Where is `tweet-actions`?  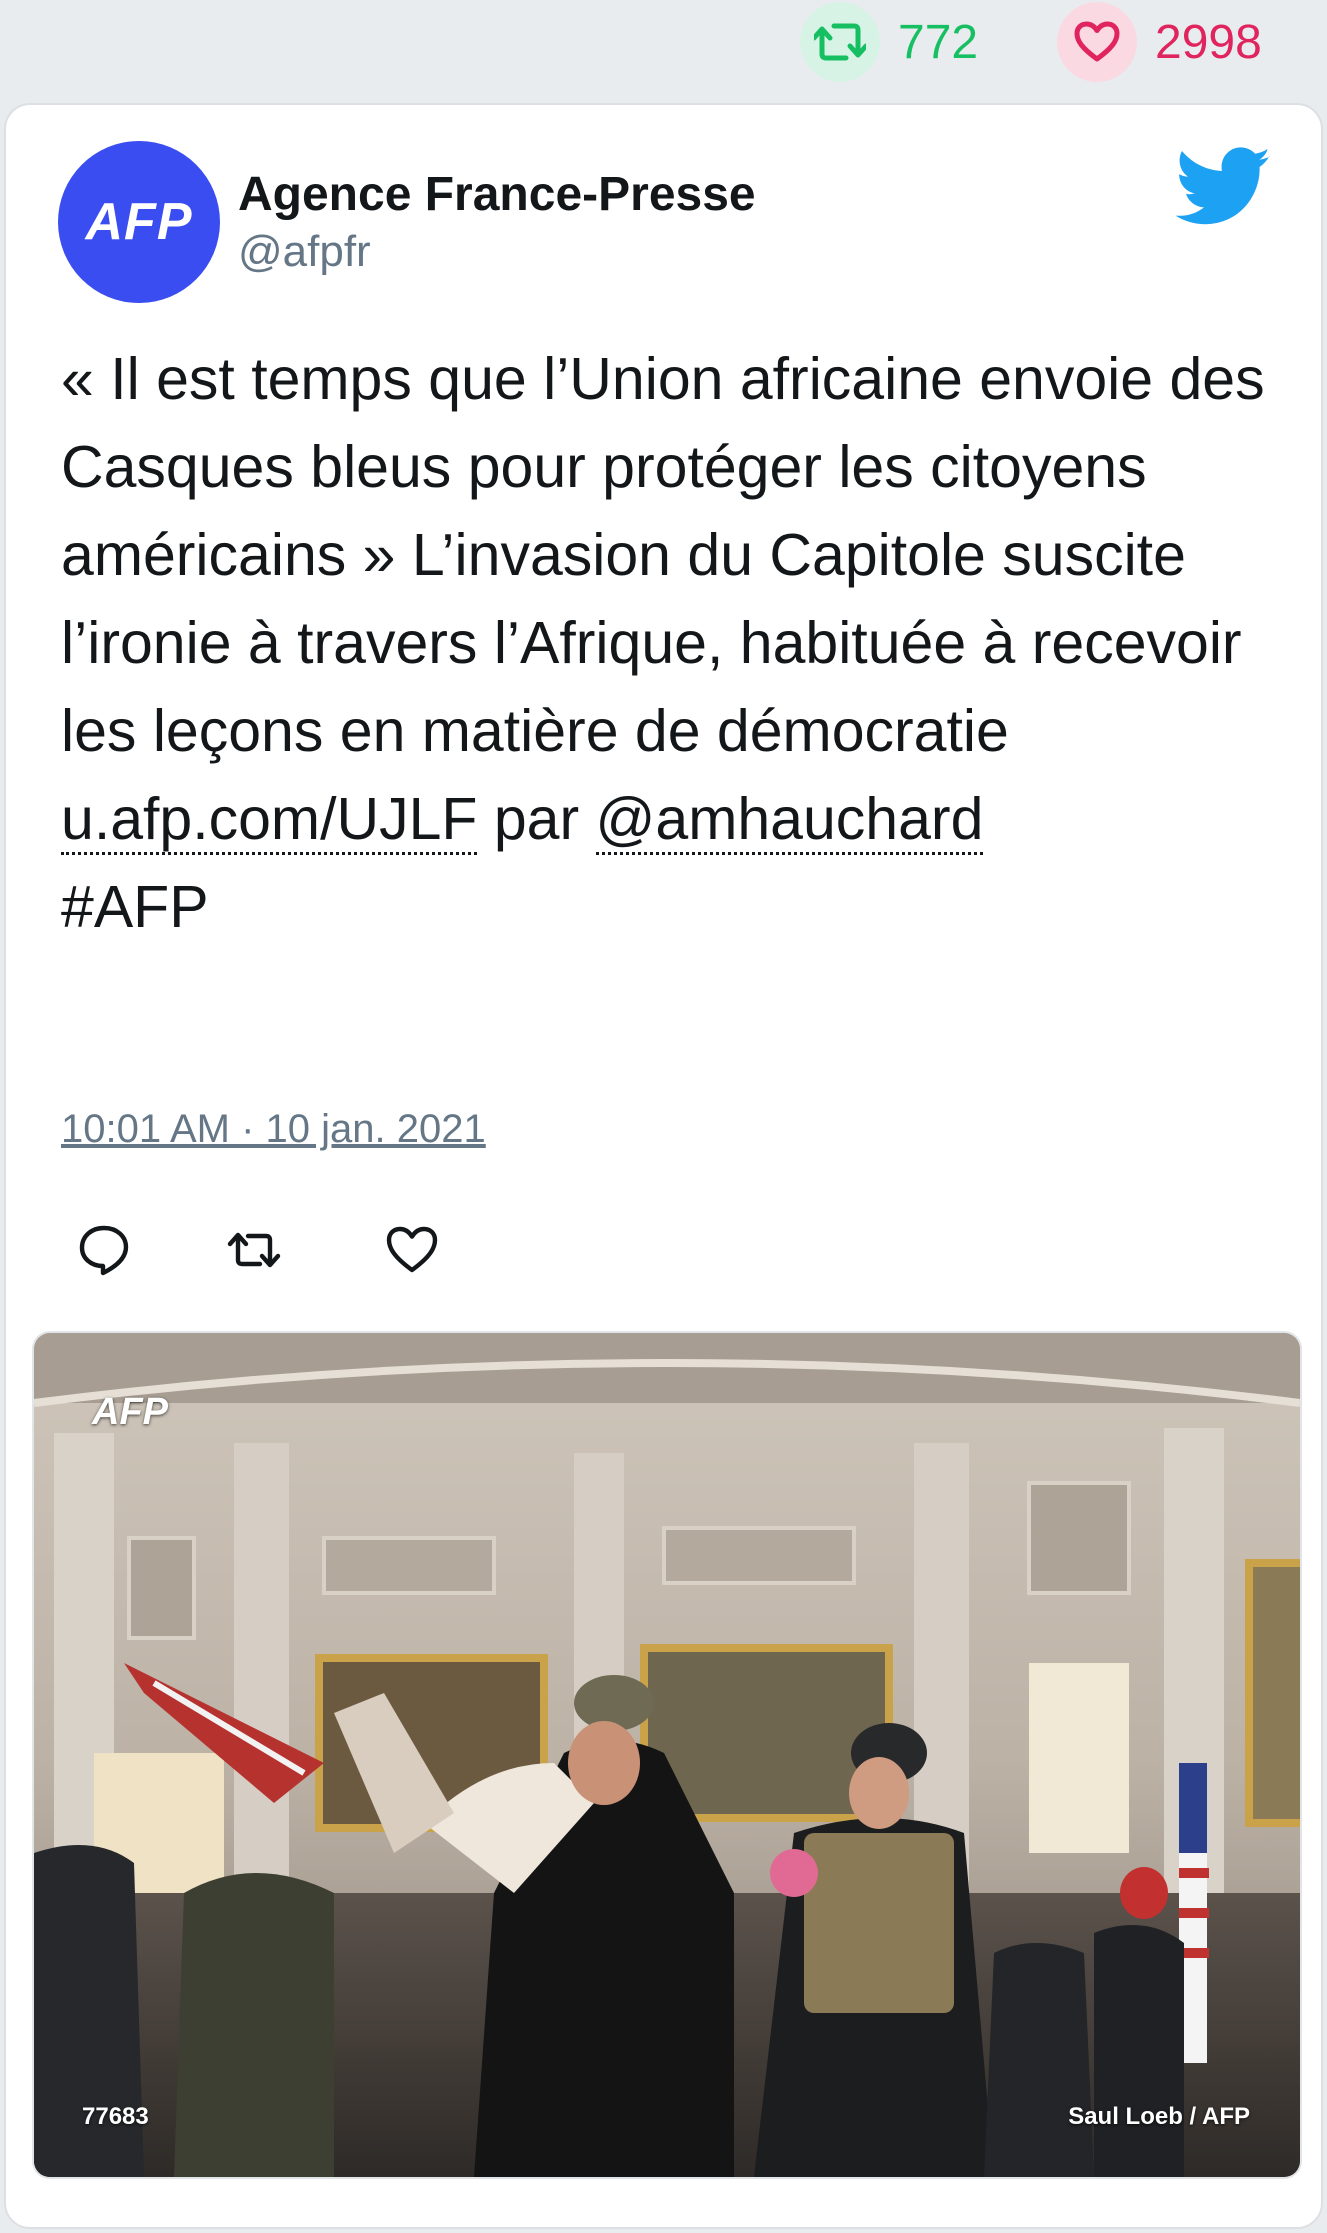
tweet-actions is located at coordinates (276, 1257).